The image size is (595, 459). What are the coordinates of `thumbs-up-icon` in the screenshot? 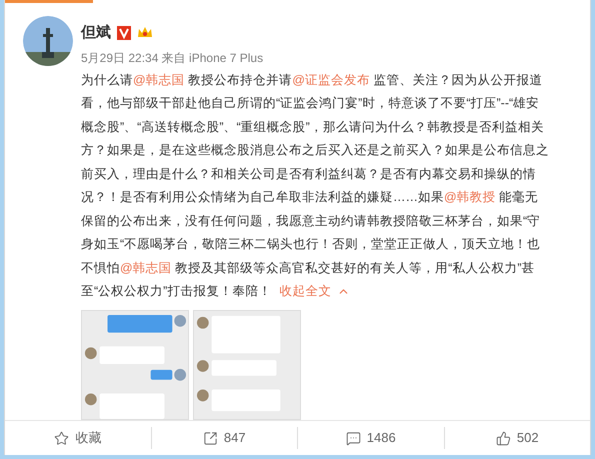 It's located at (503, 438).